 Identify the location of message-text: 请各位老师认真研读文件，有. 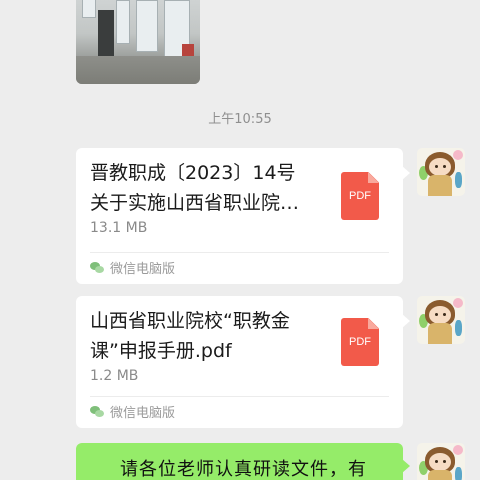
(243, 469).